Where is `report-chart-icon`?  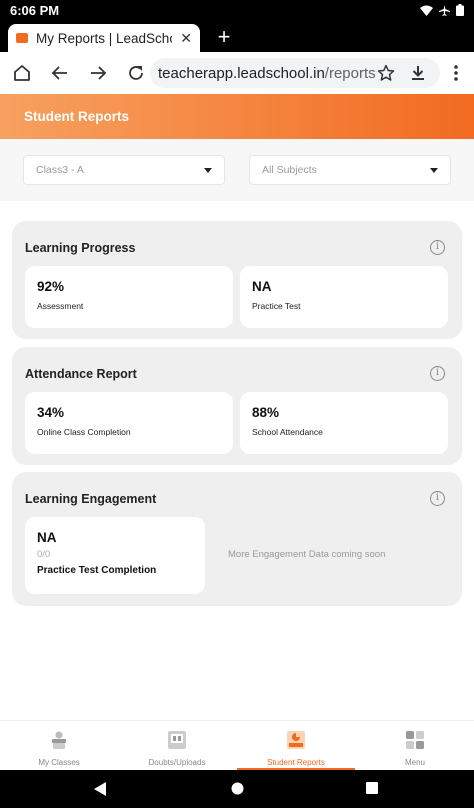 report-chart-icon is located at coordinates (296, 740).